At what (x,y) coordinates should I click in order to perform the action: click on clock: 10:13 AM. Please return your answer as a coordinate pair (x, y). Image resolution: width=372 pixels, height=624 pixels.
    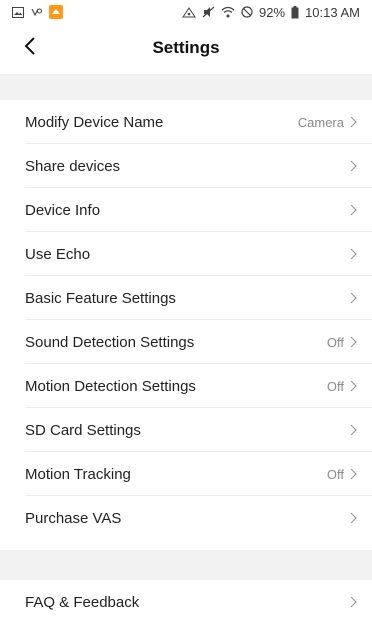
    Looking at the image, I should click on (332, 12).